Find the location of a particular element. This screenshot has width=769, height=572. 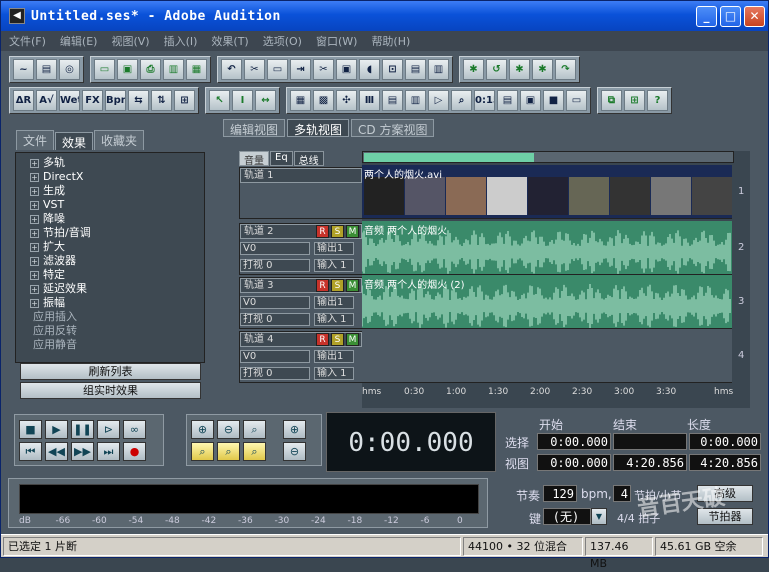

toolbar-tool-icon: Ⅲ is located at coordinates (369, 100).